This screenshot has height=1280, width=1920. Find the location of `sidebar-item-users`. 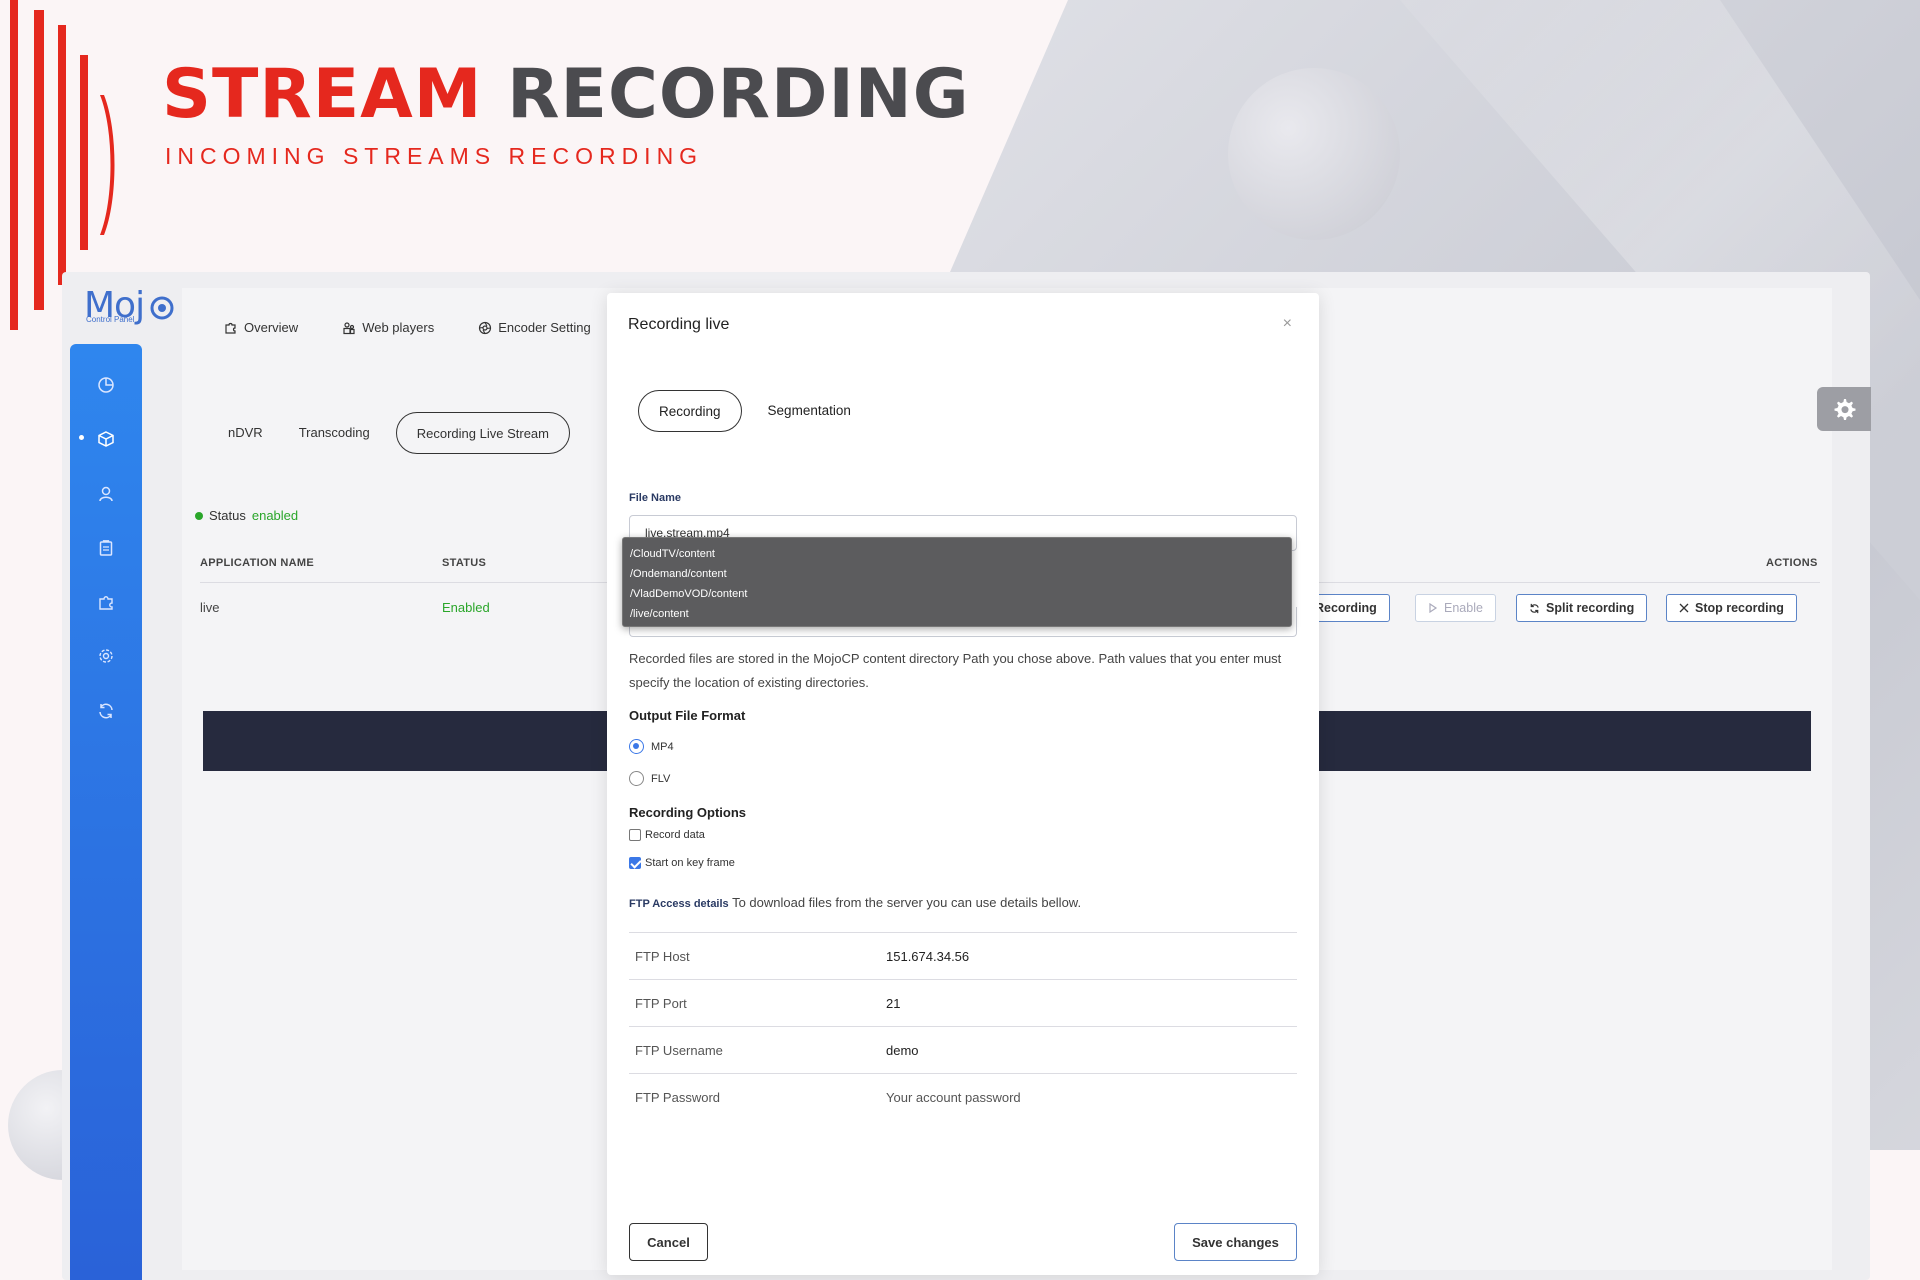

sidebar-item-users is located at coordinates (106, 494).